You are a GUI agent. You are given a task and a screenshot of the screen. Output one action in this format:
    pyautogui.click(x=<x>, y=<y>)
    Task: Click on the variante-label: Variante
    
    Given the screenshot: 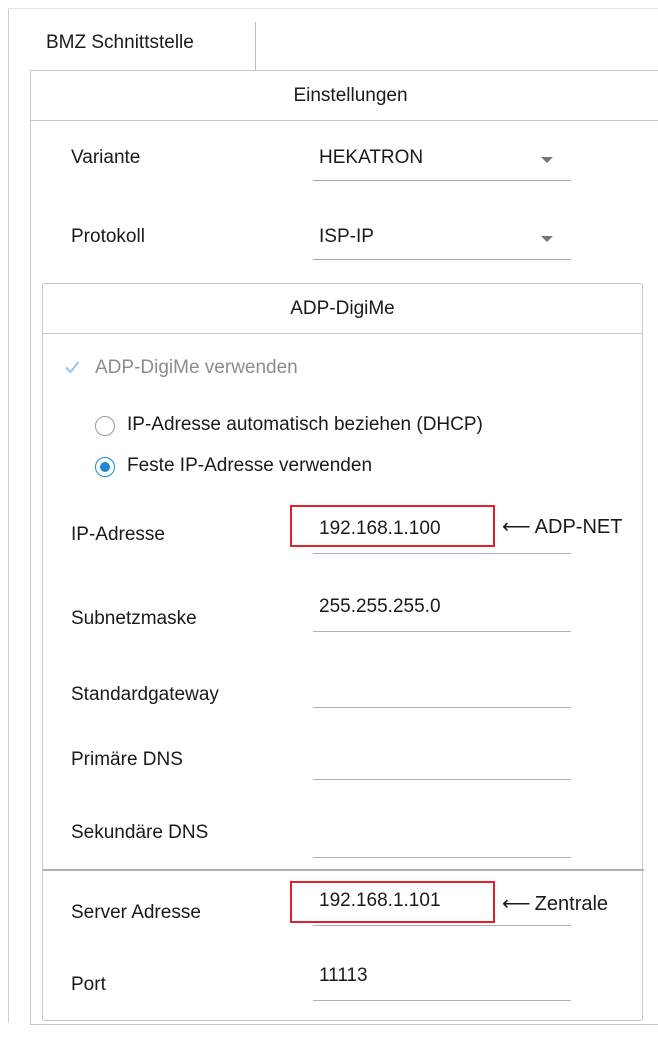 What is the action you would take?
    pyautogui.click(x=106, y=157)
    